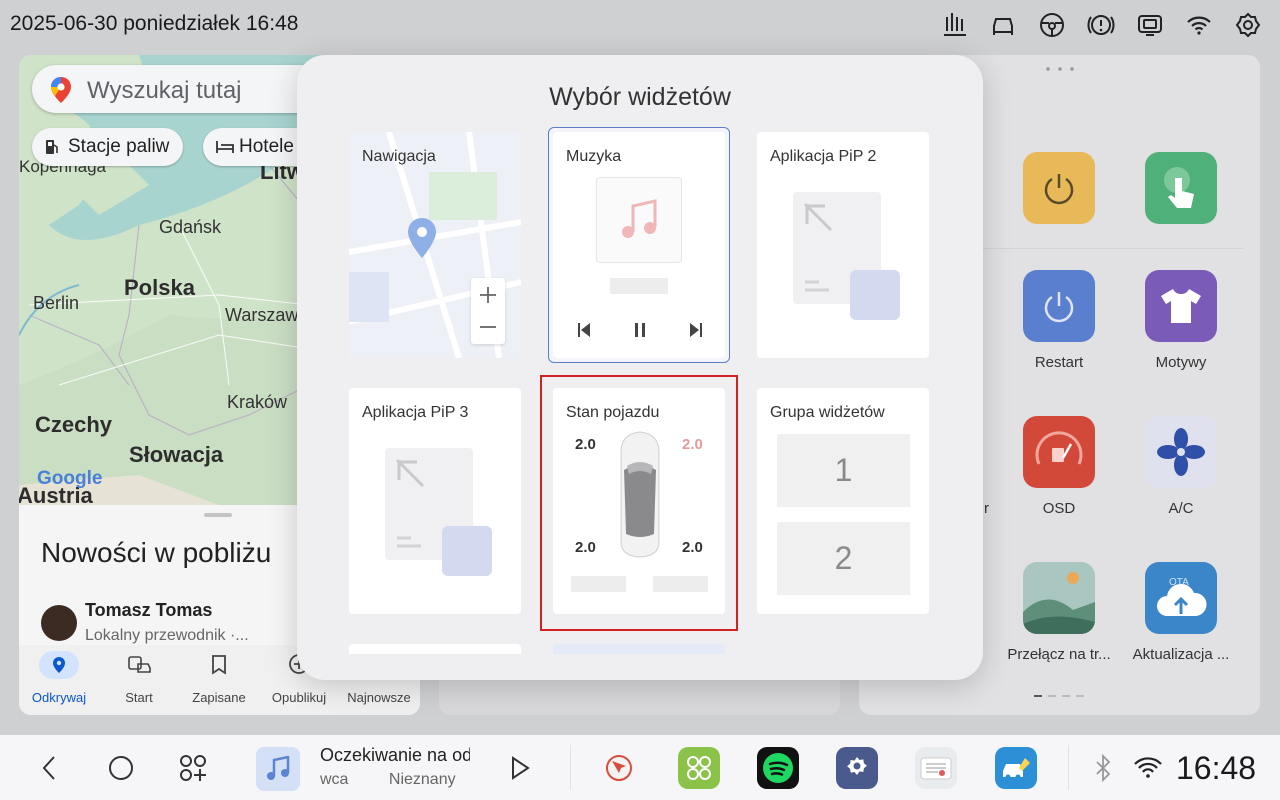 This screenshot has width=1280, height=800. Describe the element at coordinates (857, 768) in the screenshot. I see `dock-app-settings` at that location.